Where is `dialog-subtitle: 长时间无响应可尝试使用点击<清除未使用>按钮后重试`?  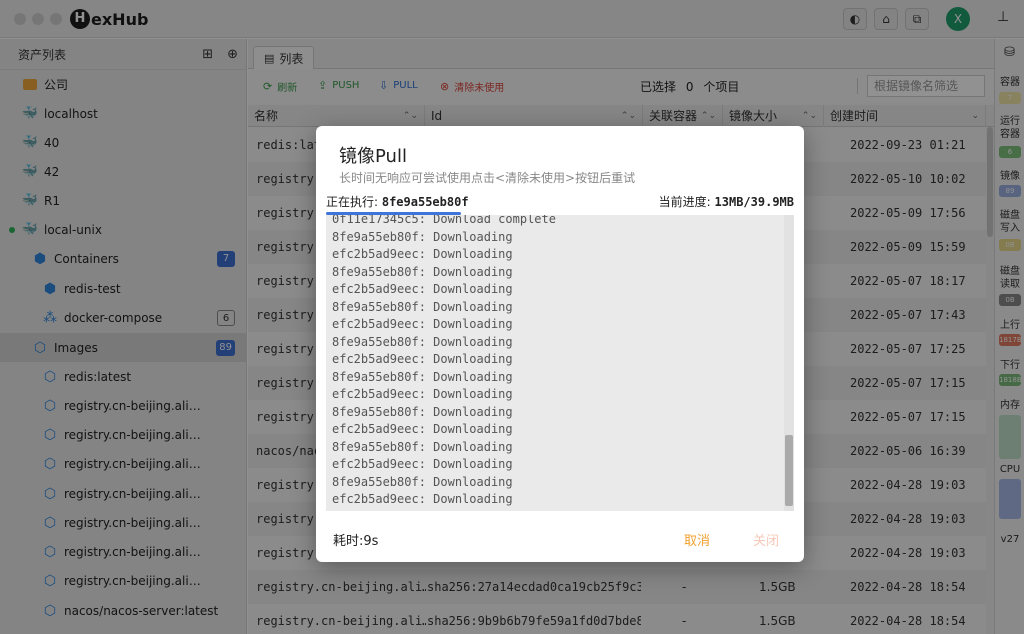
dialog-subtitle: 长时间无响应可尝试使用点击<清除未使用>按钮后重试 is located at coordinates (487, 178).